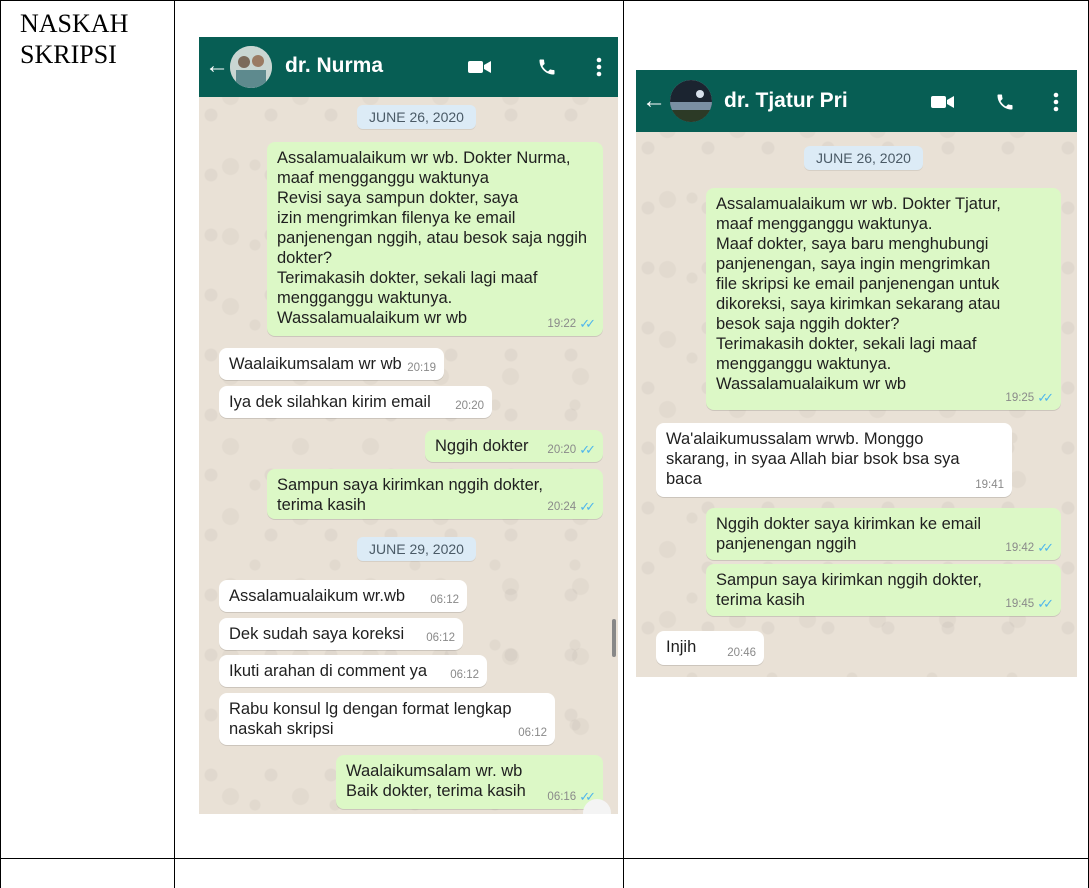 This screenshot has height=888, width=1089. What do you see at coordinates (330, 402) in the screenshot?
I see `message-text: Iya dek silahkan kirim email` at bounding box center [330, 402].